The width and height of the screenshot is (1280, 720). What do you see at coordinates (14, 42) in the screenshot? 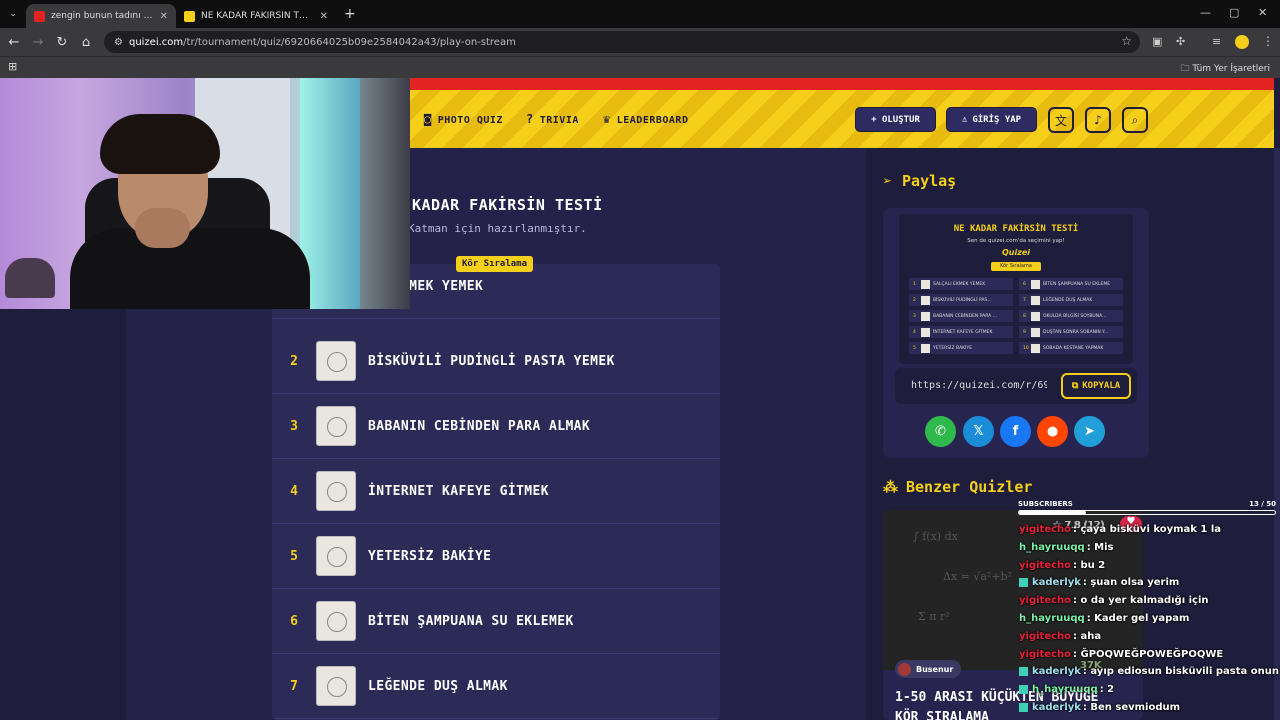
I see `back-icon: ←` at bounding box center [14, 42].